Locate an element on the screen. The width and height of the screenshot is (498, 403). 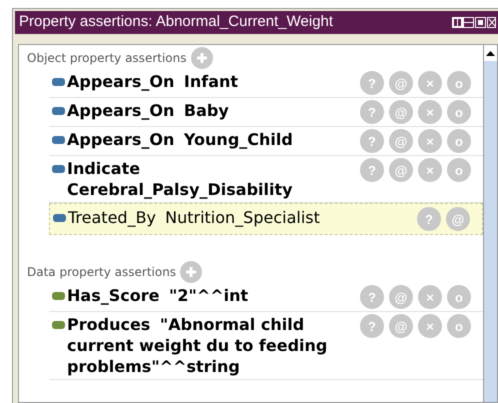
assertion-text: Has_Score "2"^^int is located at coordinates (158, 295).